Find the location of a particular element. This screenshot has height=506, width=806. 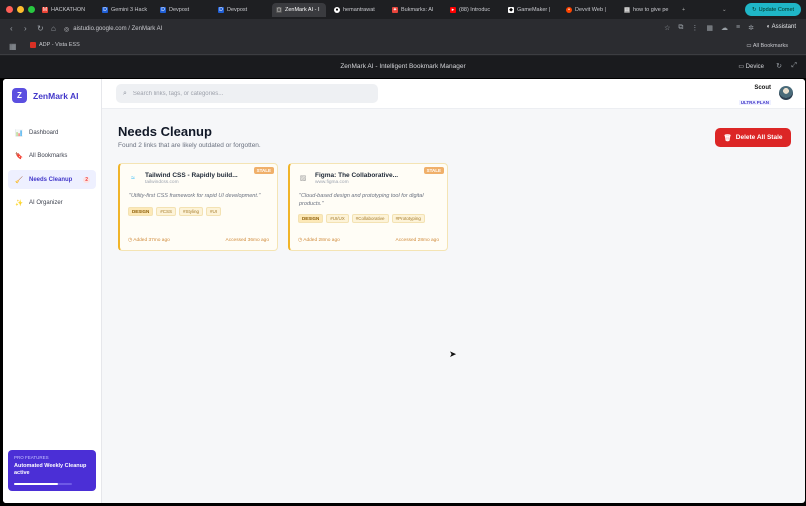

maximize-window-button is located at coordinates (31, 9).